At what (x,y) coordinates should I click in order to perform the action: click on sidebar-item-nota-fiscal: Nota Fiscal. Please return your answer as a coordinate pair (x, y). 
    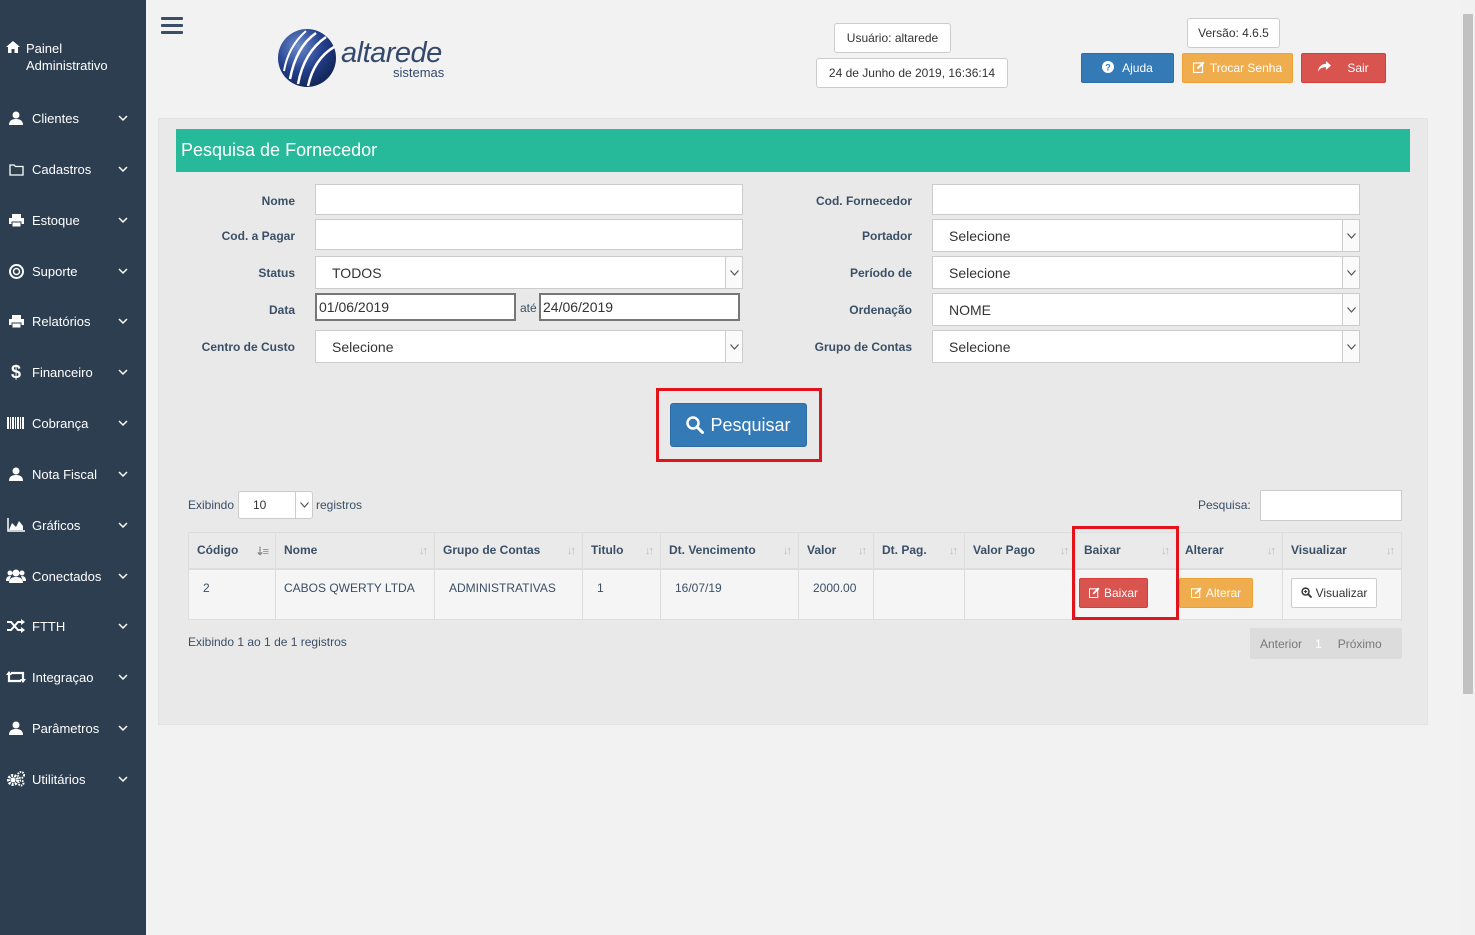
    Looking at the image, I should click on (73, 474).